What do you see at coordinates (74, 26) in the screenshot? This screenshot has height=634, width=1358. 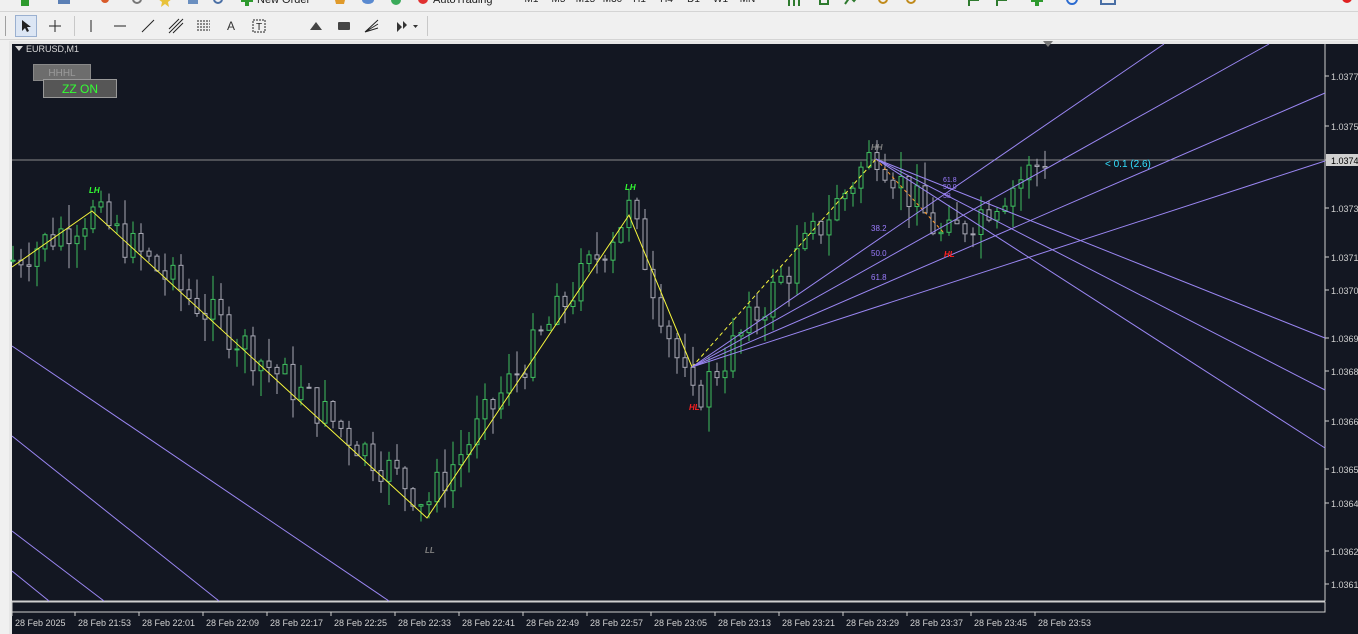 I see `toolbar-separator` at bounding box center [74, 26].